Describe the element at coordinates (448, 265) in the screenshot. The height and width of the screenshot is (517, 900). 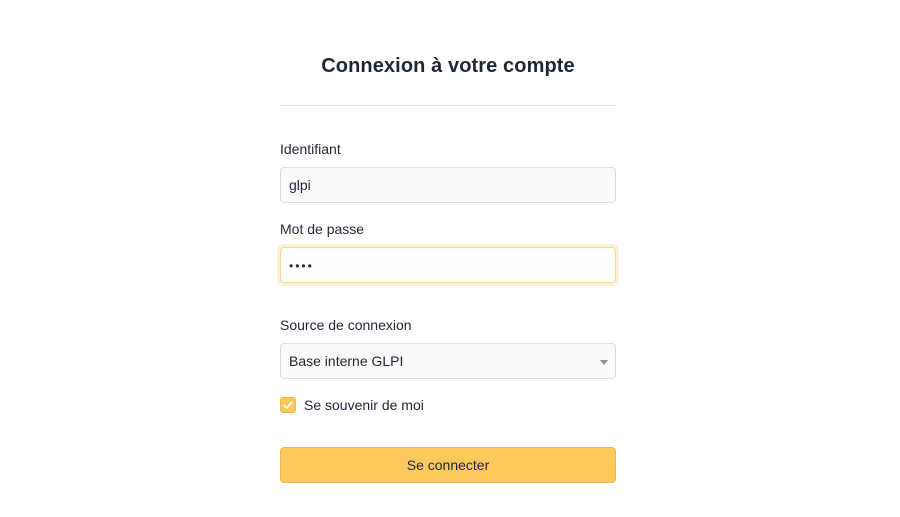
I see `password-input: ••••` at that location.